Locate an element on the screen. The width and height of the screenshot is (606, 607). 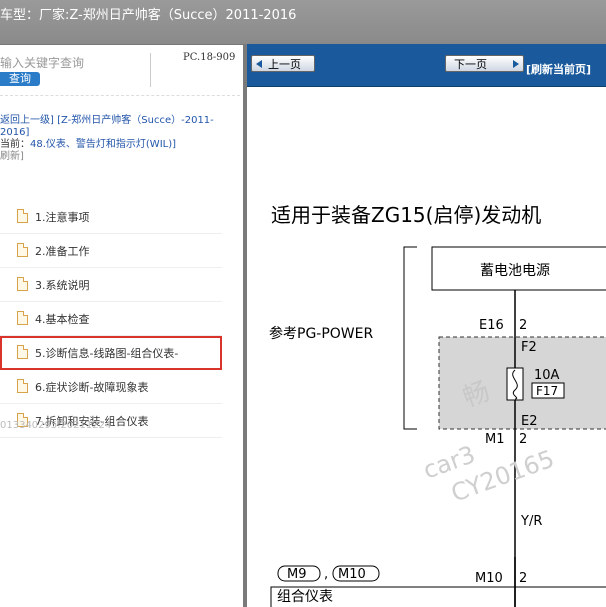
meter-box is located at coordinates (438, 596).